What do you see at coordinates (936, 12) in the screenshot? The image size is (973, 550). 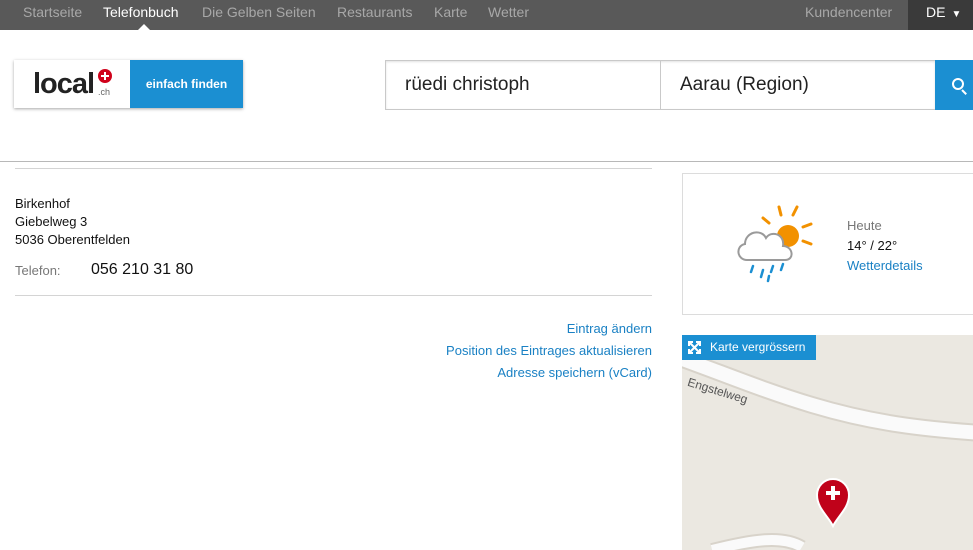 I see `language-label: DE` at bounding box center [936, 12].